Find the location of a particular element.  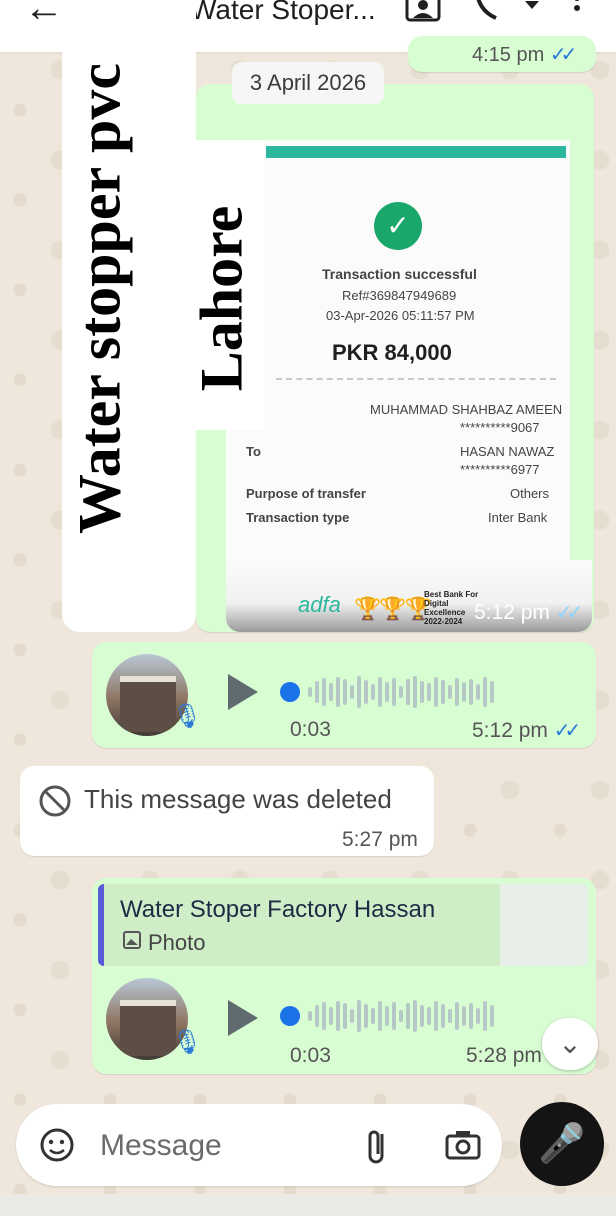

receipt-header-bar is located at coordinates (416, 152).